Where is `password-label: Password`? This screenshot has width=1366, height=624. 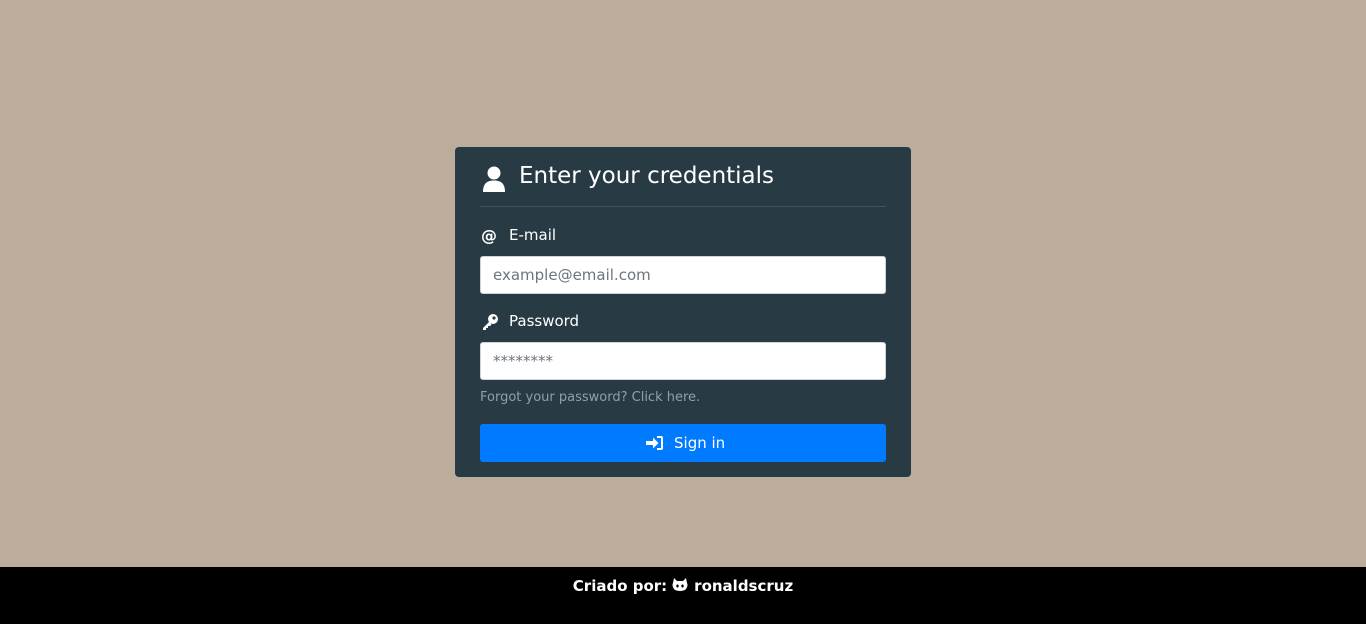
password-label: Password is located at coordinates (630, 321).